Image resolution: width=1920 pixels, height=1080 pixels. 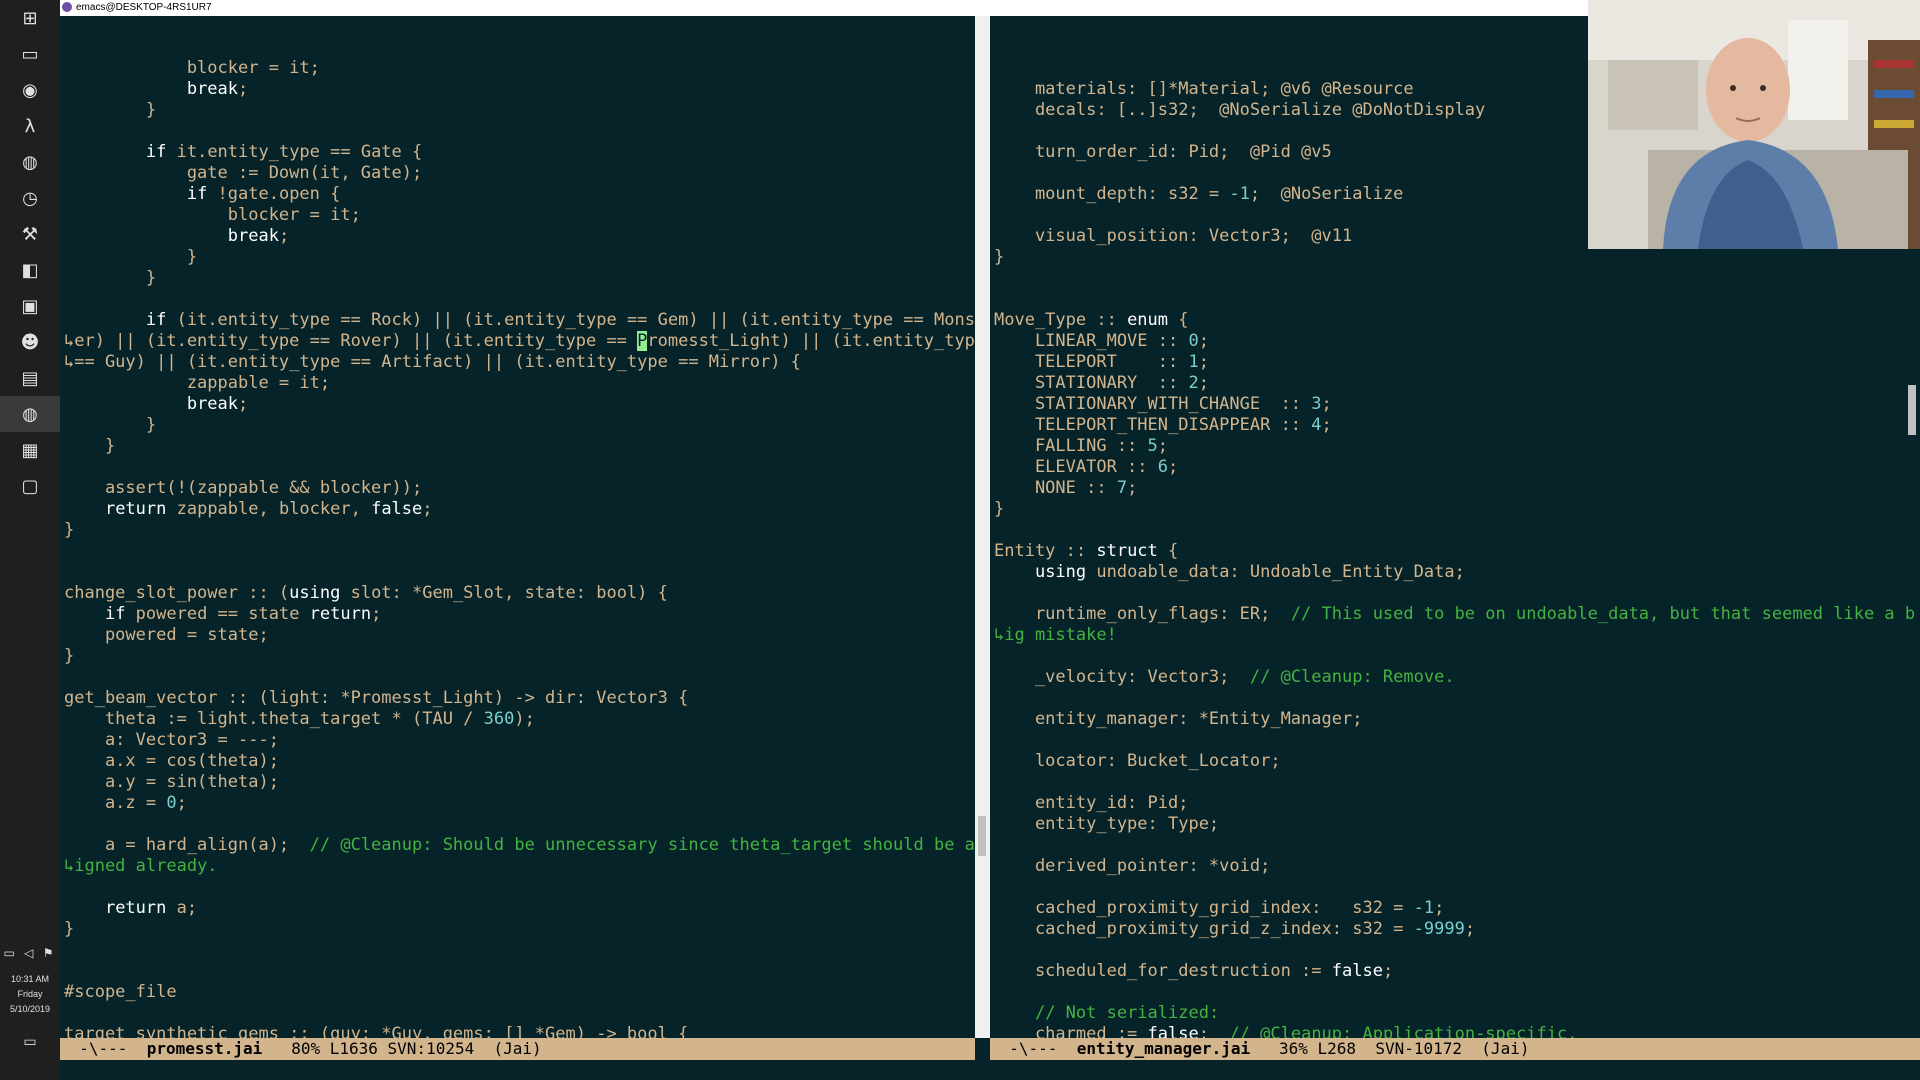 What do you see at coordinates (1457, 551) in the screenshot?
I see `right-code-line: Entity :: struct {` at bounding box center [1457, 551].